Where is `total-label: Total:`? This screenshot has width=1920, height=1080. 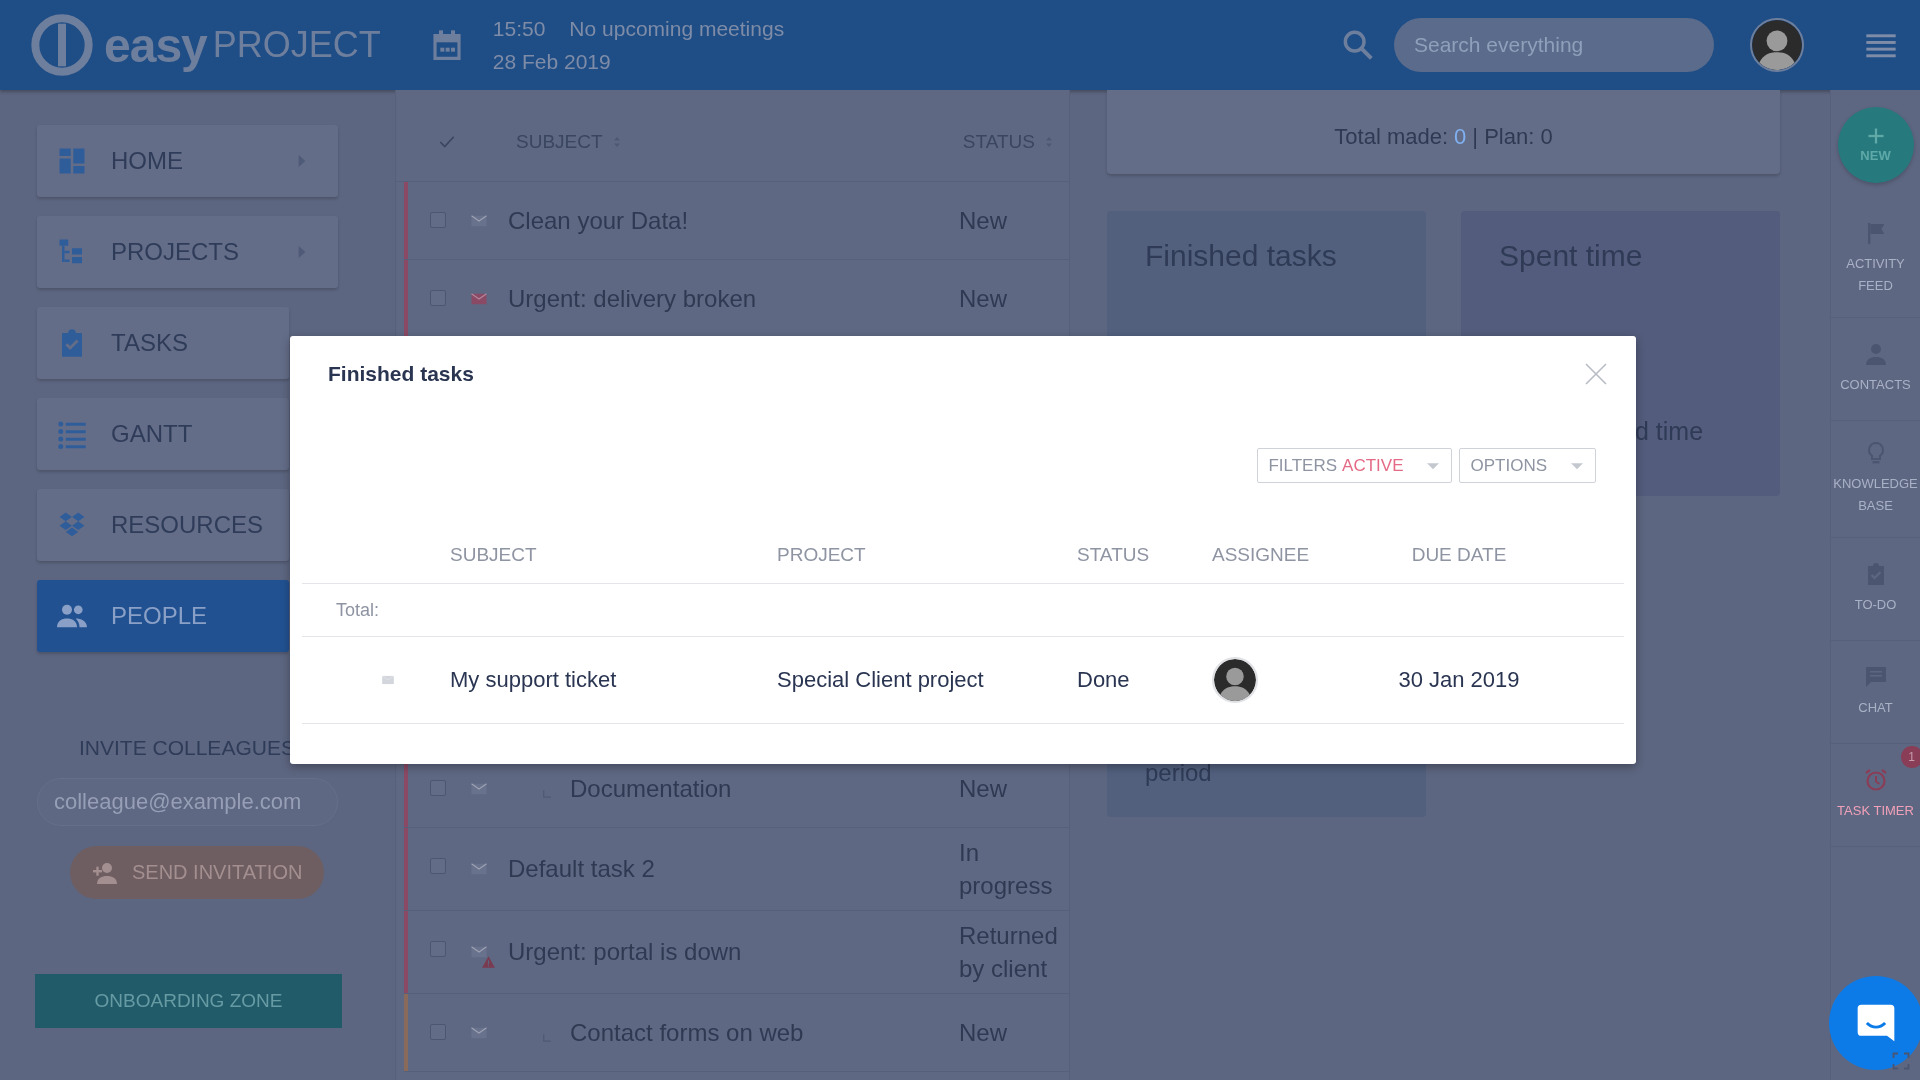
total-label: Total: is located at coordinates (358, 609).